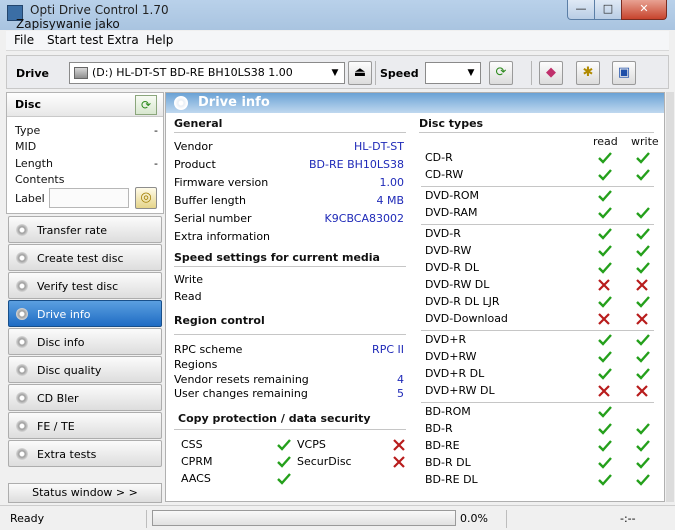 The image size is (675, 530). I want to click on drive-icon, so click(81, 73).